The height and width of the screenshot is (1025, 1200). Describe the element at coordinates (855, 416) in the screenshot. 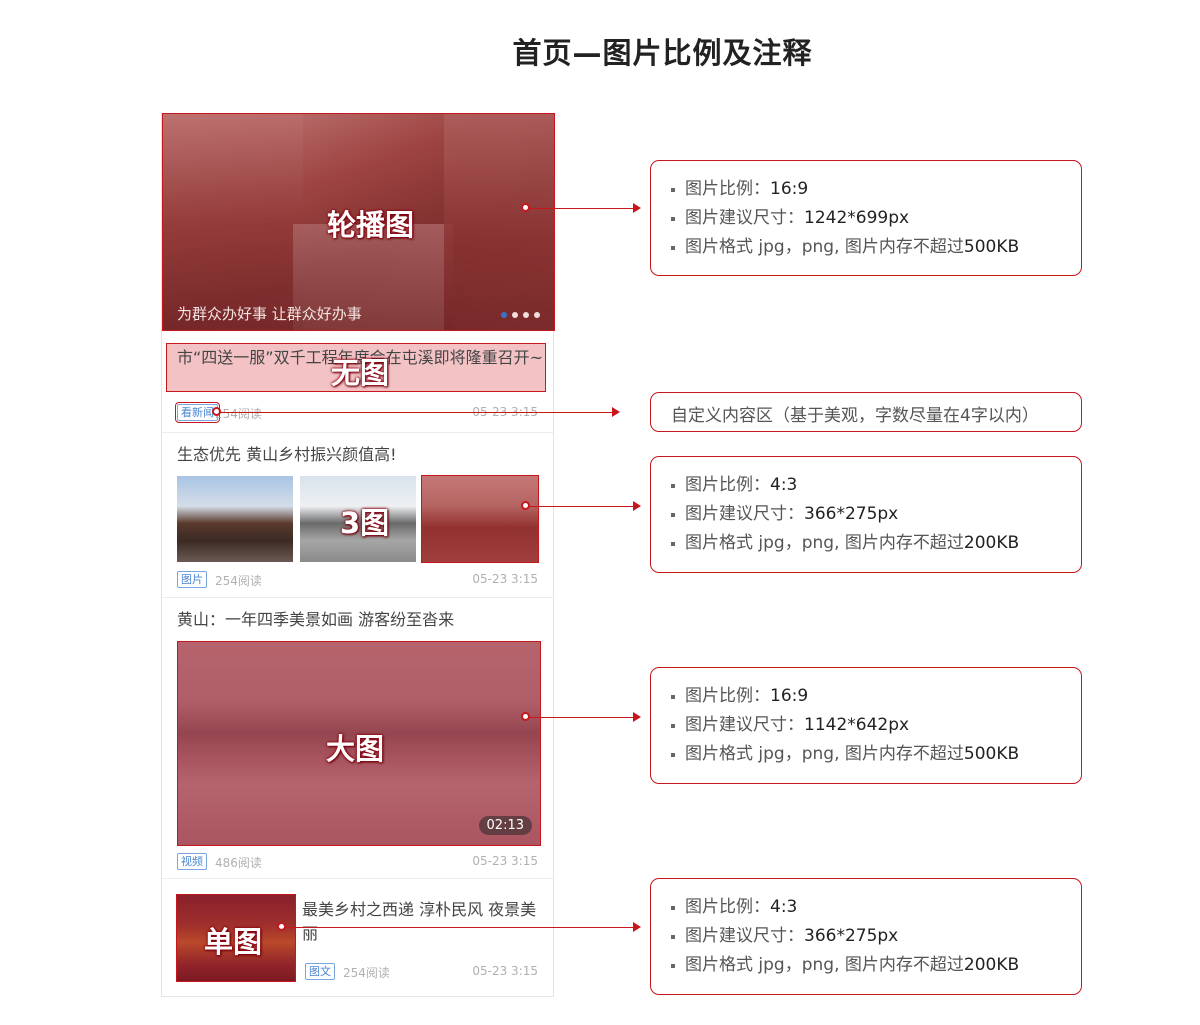

I see `custom-area-note: 自定义内容区（基于美观，字数尽量在4字以内）` at that location.